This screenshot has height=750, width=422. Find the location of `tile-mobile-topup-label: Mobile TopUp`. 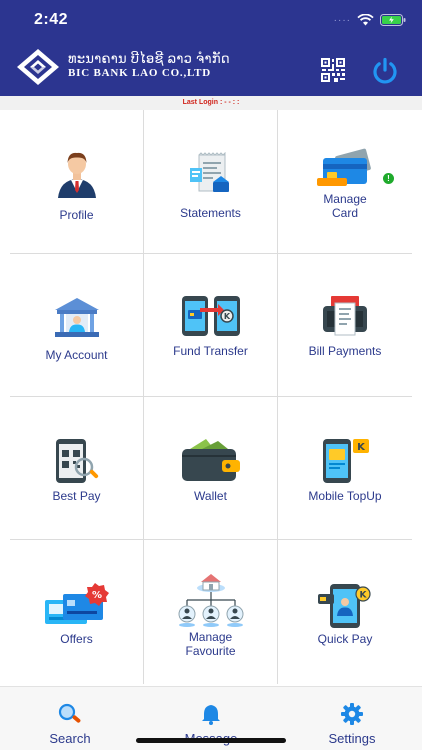

tile-mobile-topup-label: Mobile TopUp is located at coordinates (345, 496).